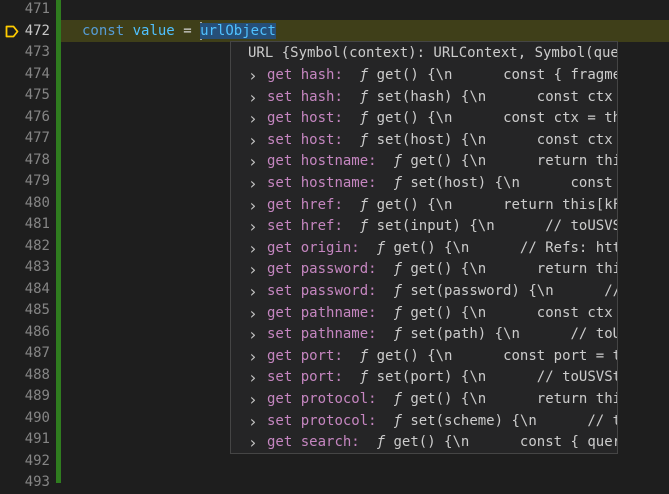  What do you see at coordinates (25, 247) in the screenshot?
I see `line-number: 482` at bounding box center [25, 247].